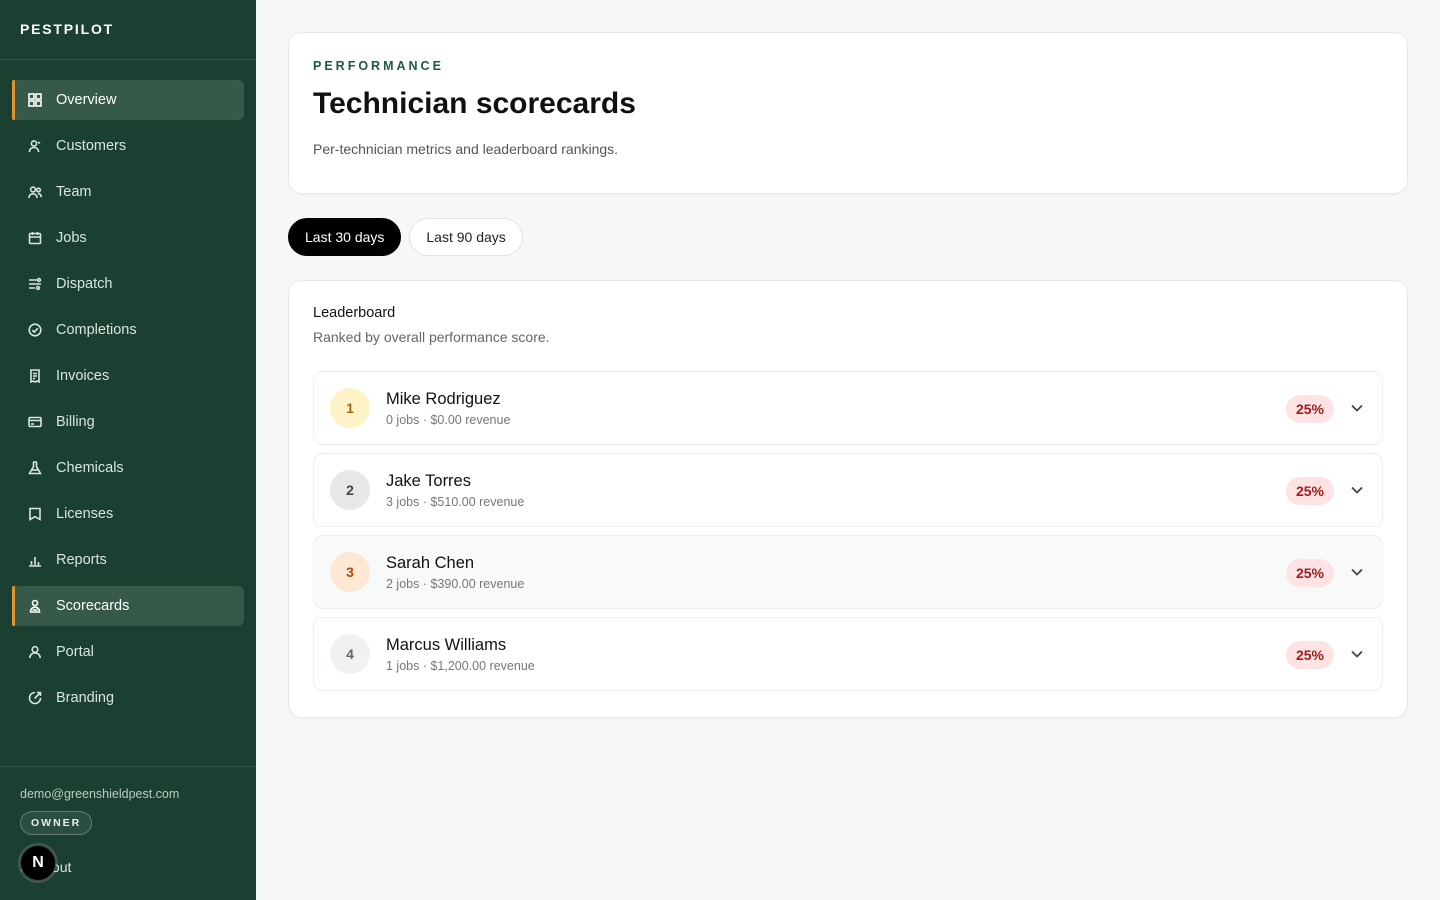 The image size is (1440, 900). Describe the element at coordinates (35, 146) in the screenshot. I see `customer-icon` at that location.